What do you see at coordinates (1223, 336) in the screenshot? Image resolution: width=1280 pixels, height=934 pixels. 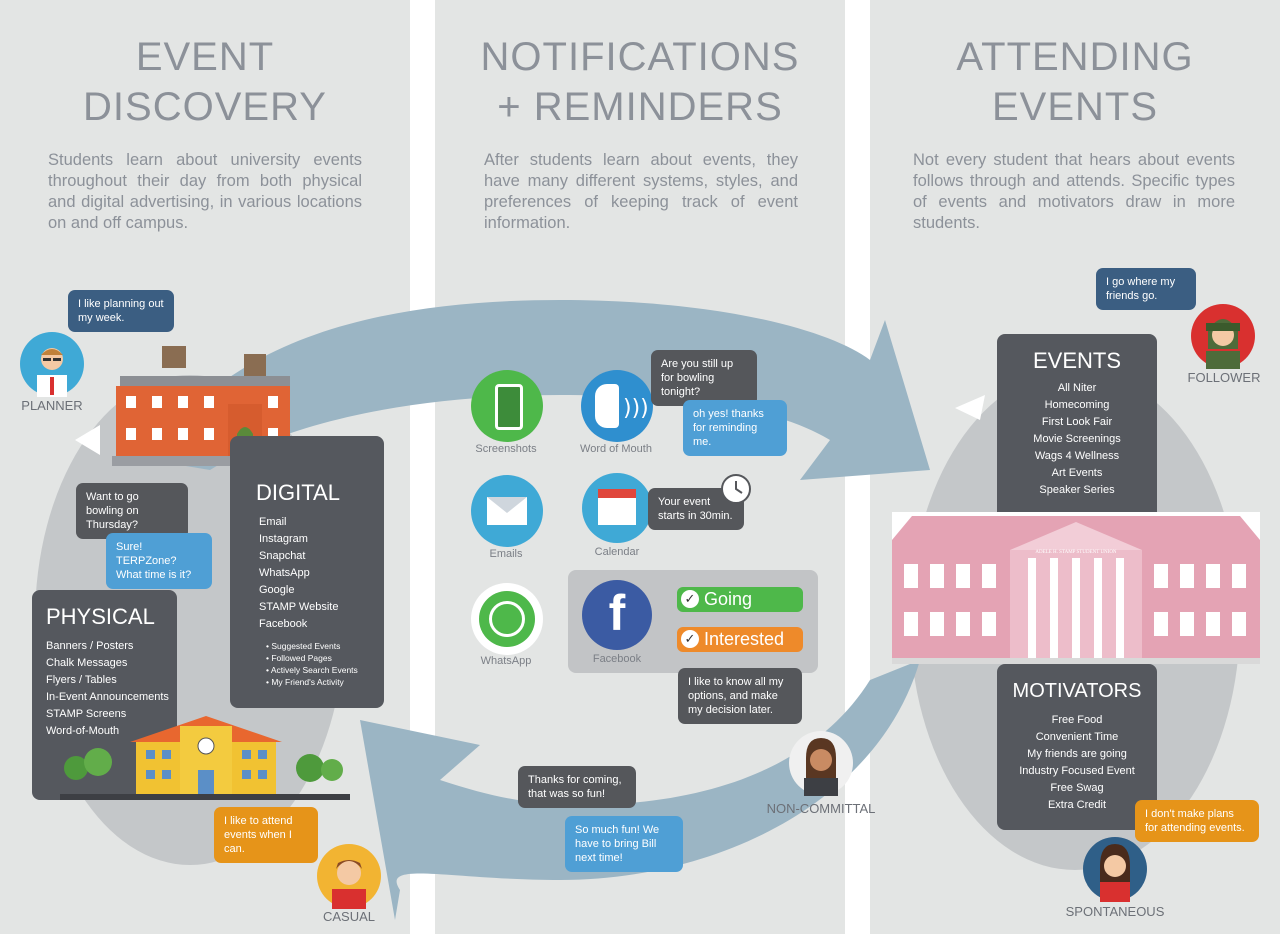 I see `follower-avatar` at bounding box center [1223, 336].